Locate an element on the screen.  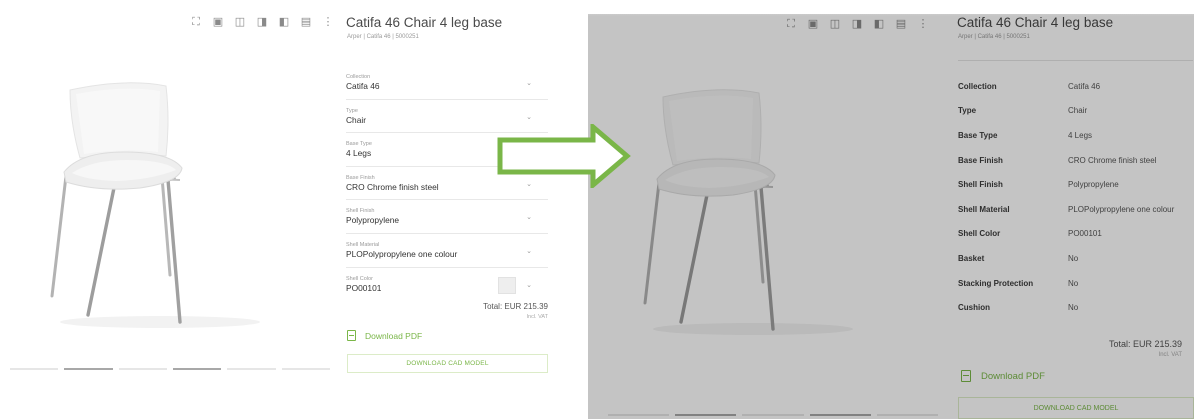
spec-key: Base Finish is located at coordinates (980, 160).